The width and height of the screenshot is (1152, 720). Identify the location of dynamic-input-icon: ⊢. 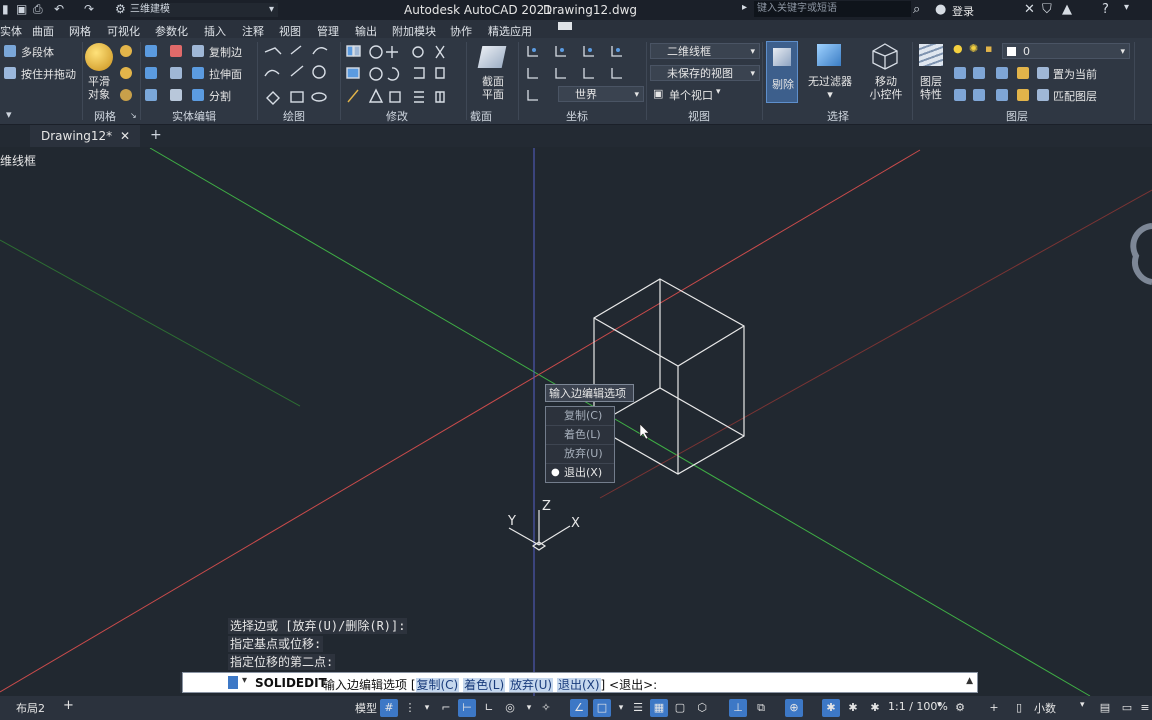
(467, 708).